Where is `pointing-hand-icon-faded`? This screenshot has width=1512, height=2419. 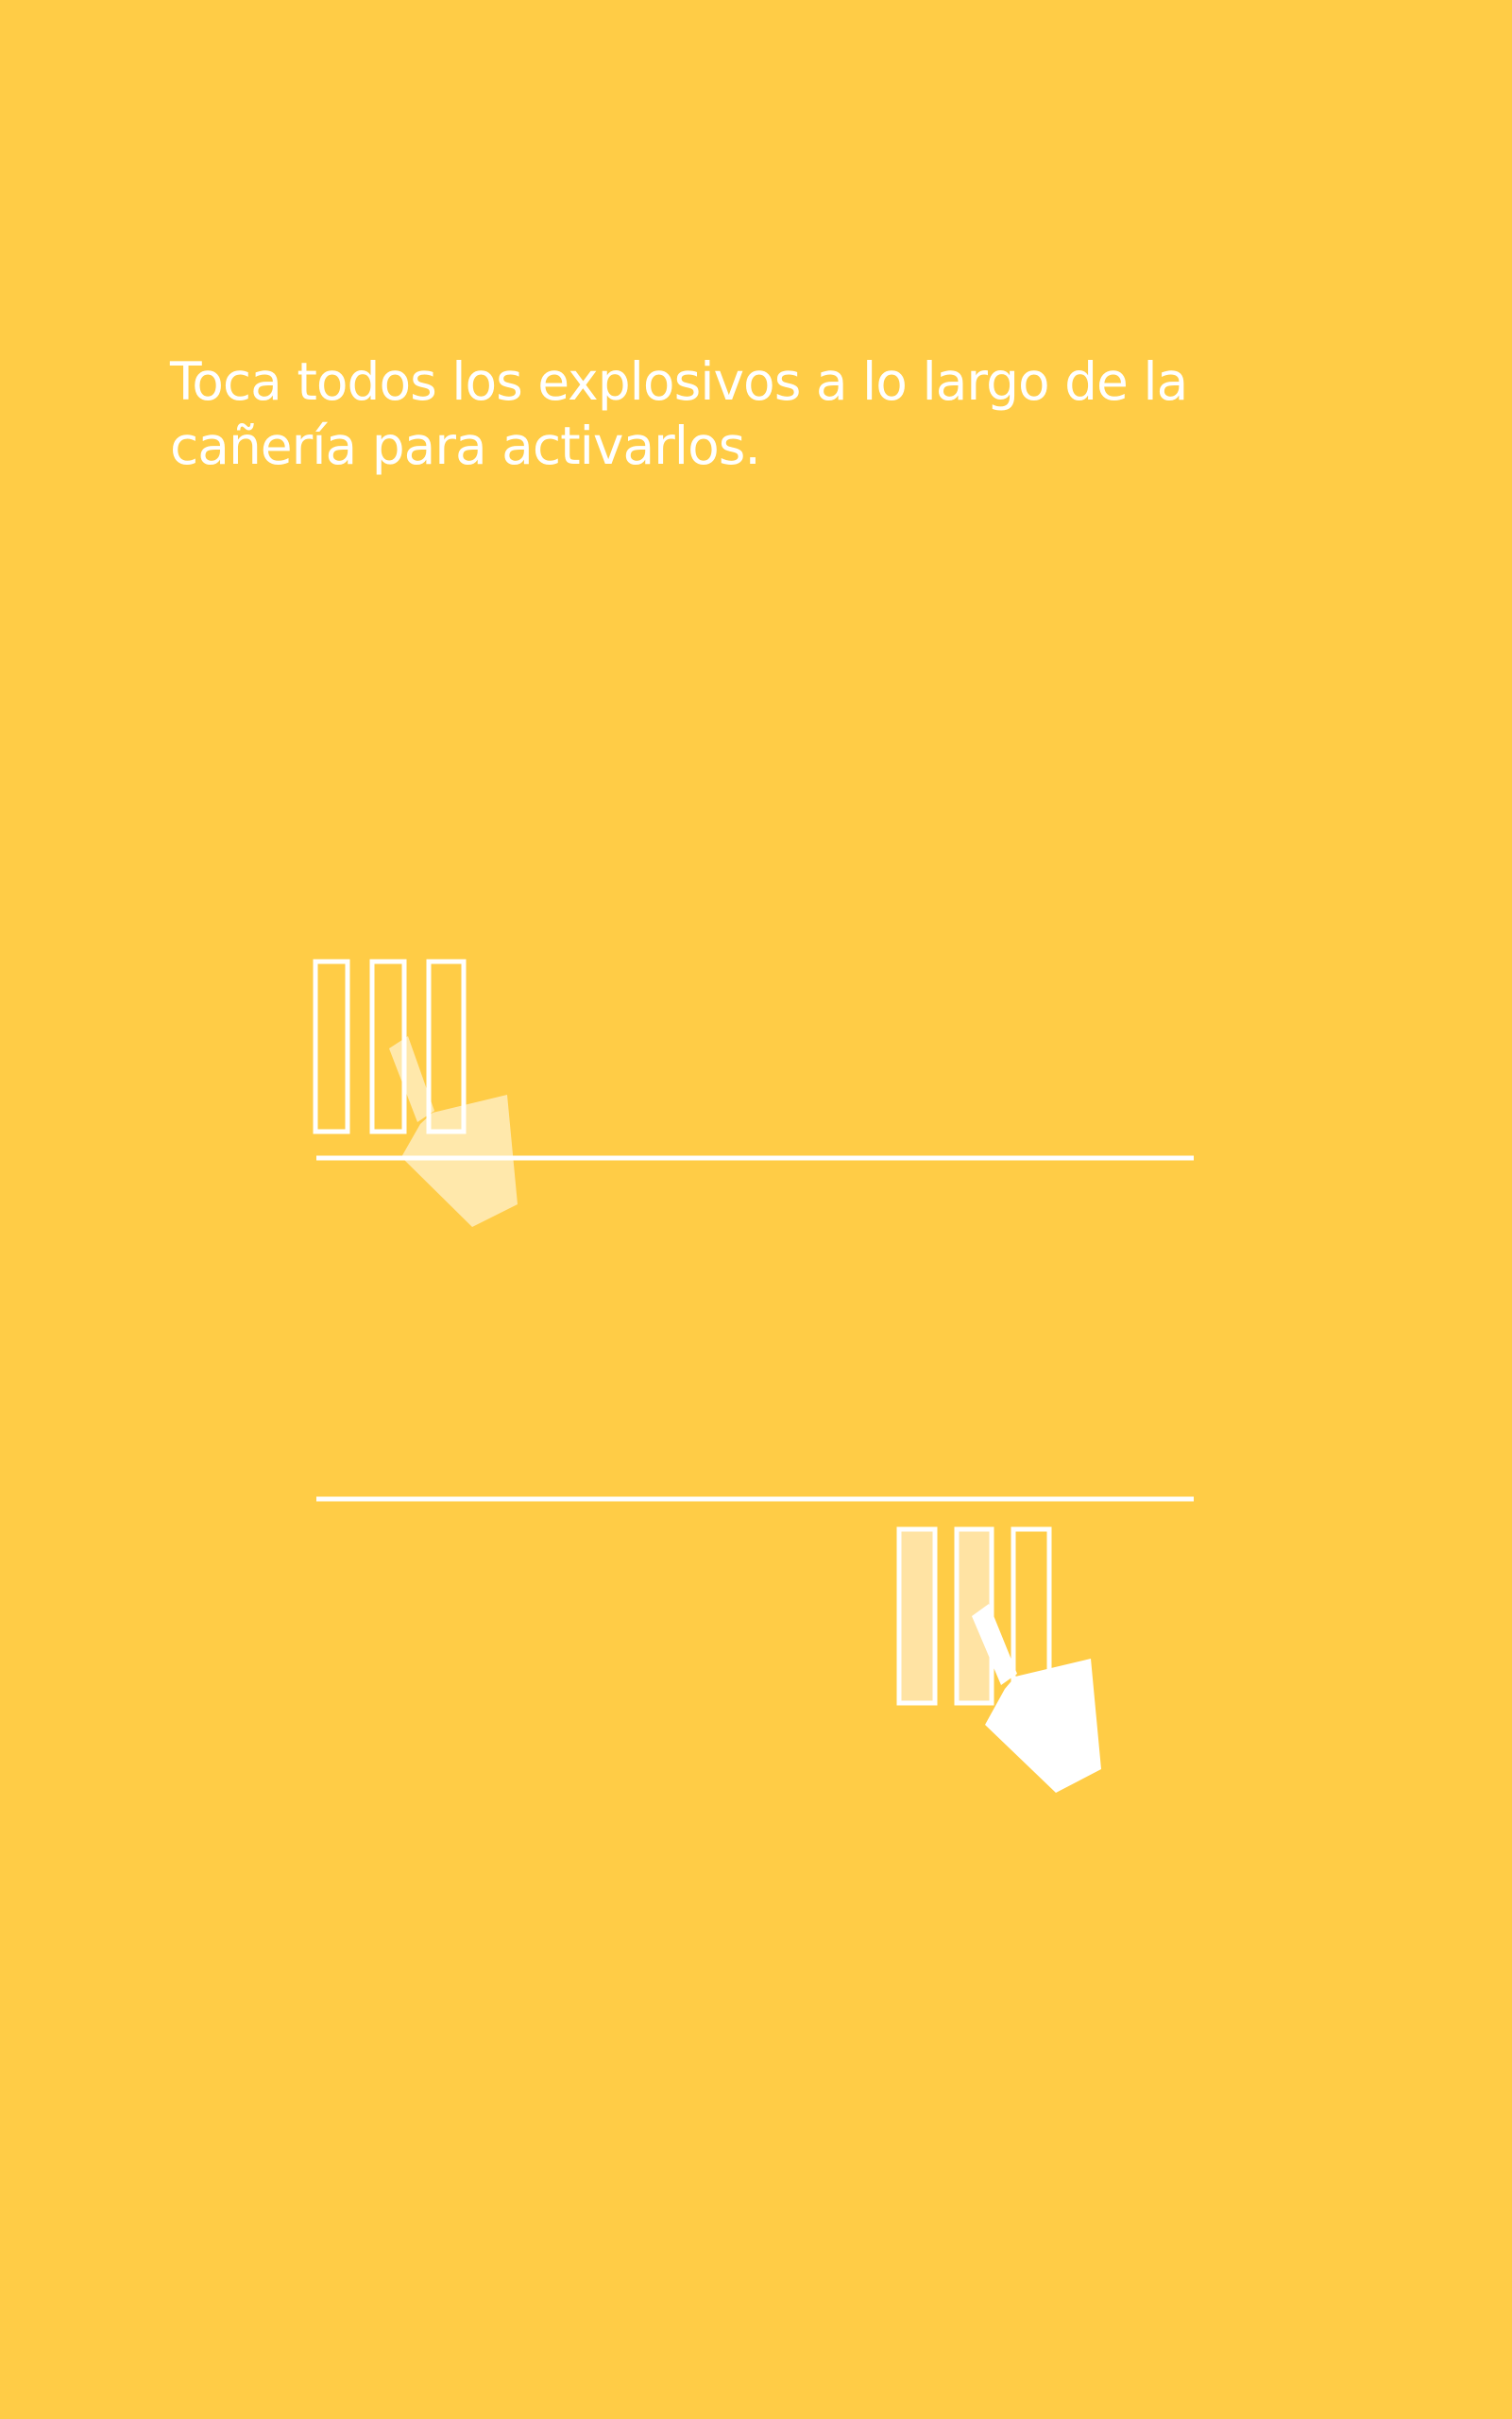 pointing-hand-icon-faded is located at coordinates (453, 1131).